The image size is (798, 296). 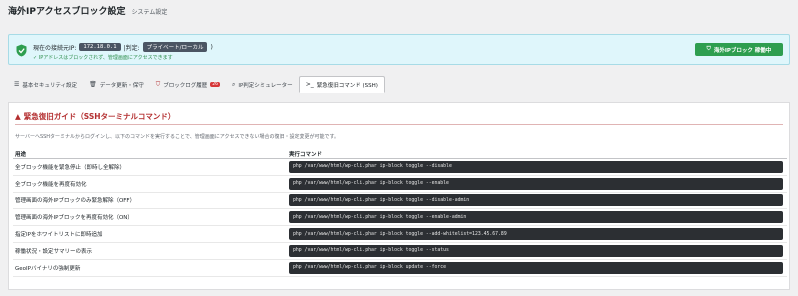 I want to click on warning-icon: ▲, so click(x=18, y=116).